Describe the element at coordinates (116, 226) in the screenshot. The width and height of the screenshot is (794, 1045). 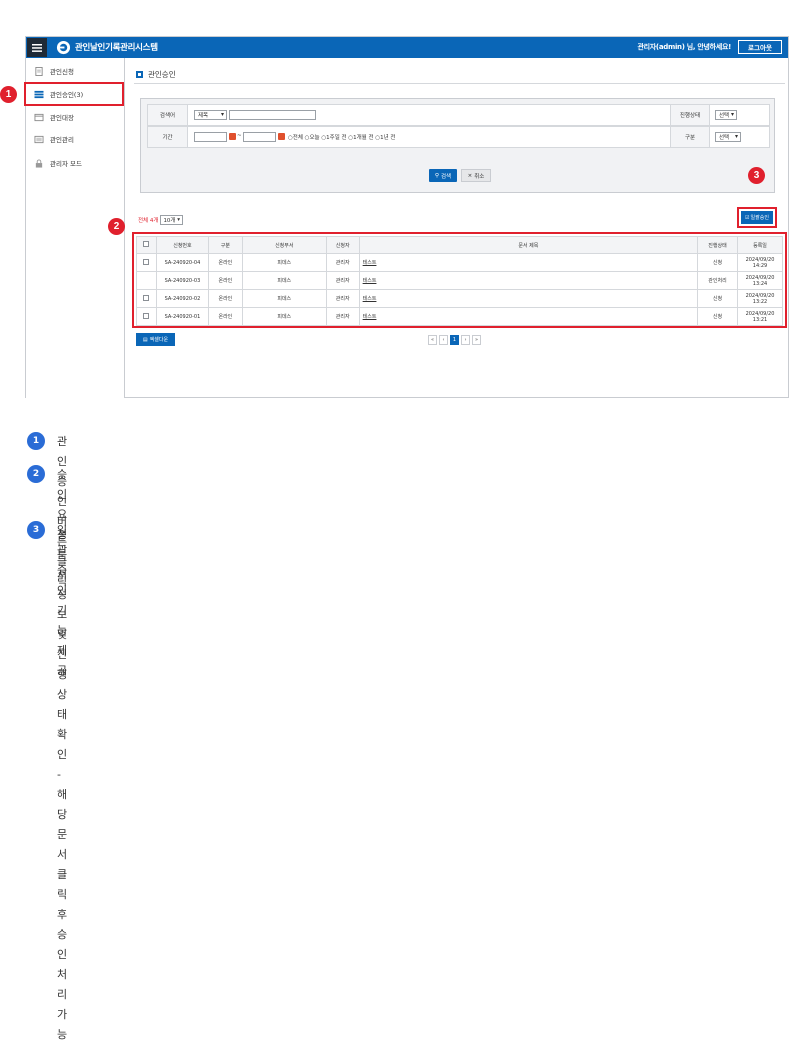
I see `step-marker-2: 2` at that location.